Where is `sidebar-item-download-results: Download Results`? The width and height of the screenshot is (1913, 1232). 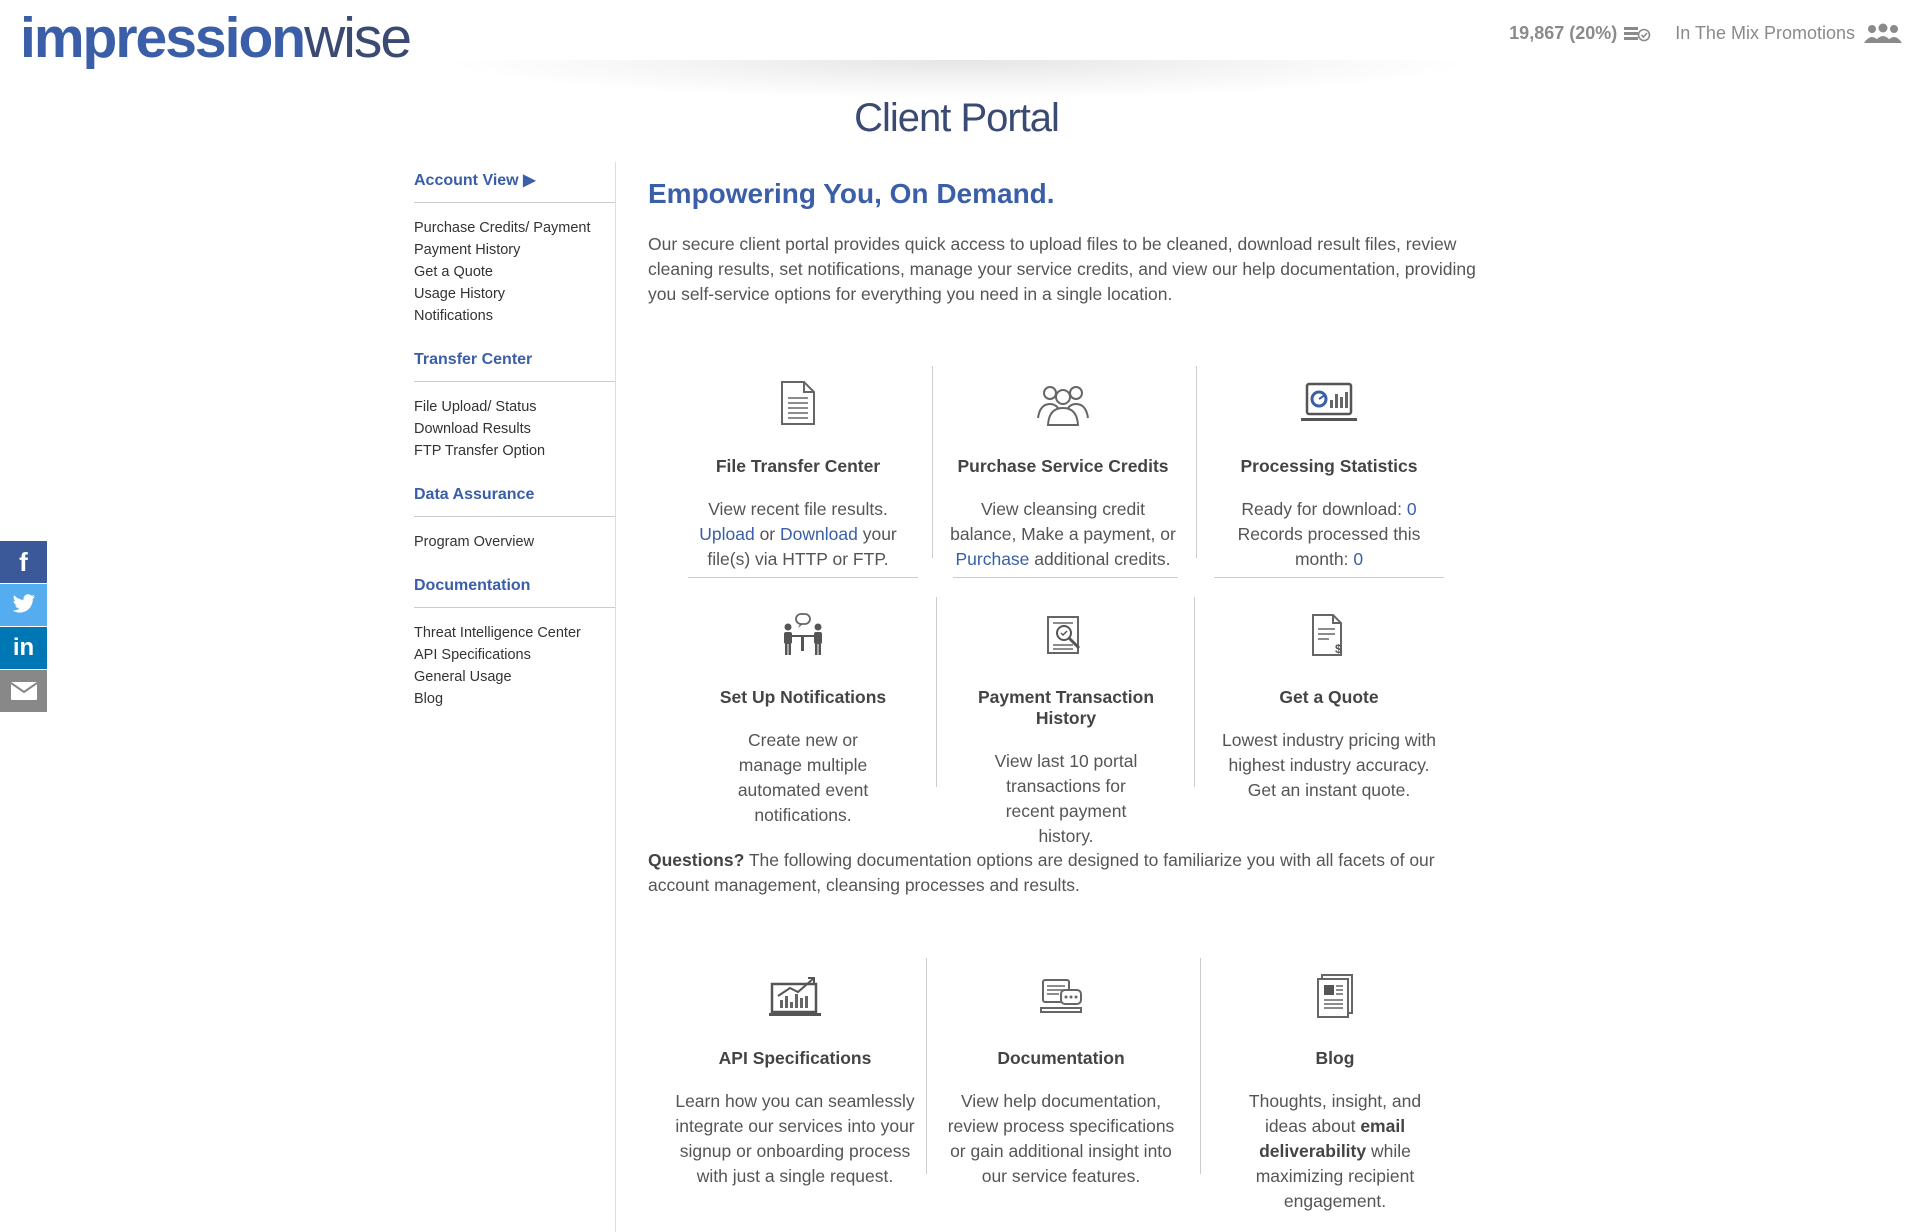
sidebar-item-download-results: Download Results is located at coordinates (514, 429).